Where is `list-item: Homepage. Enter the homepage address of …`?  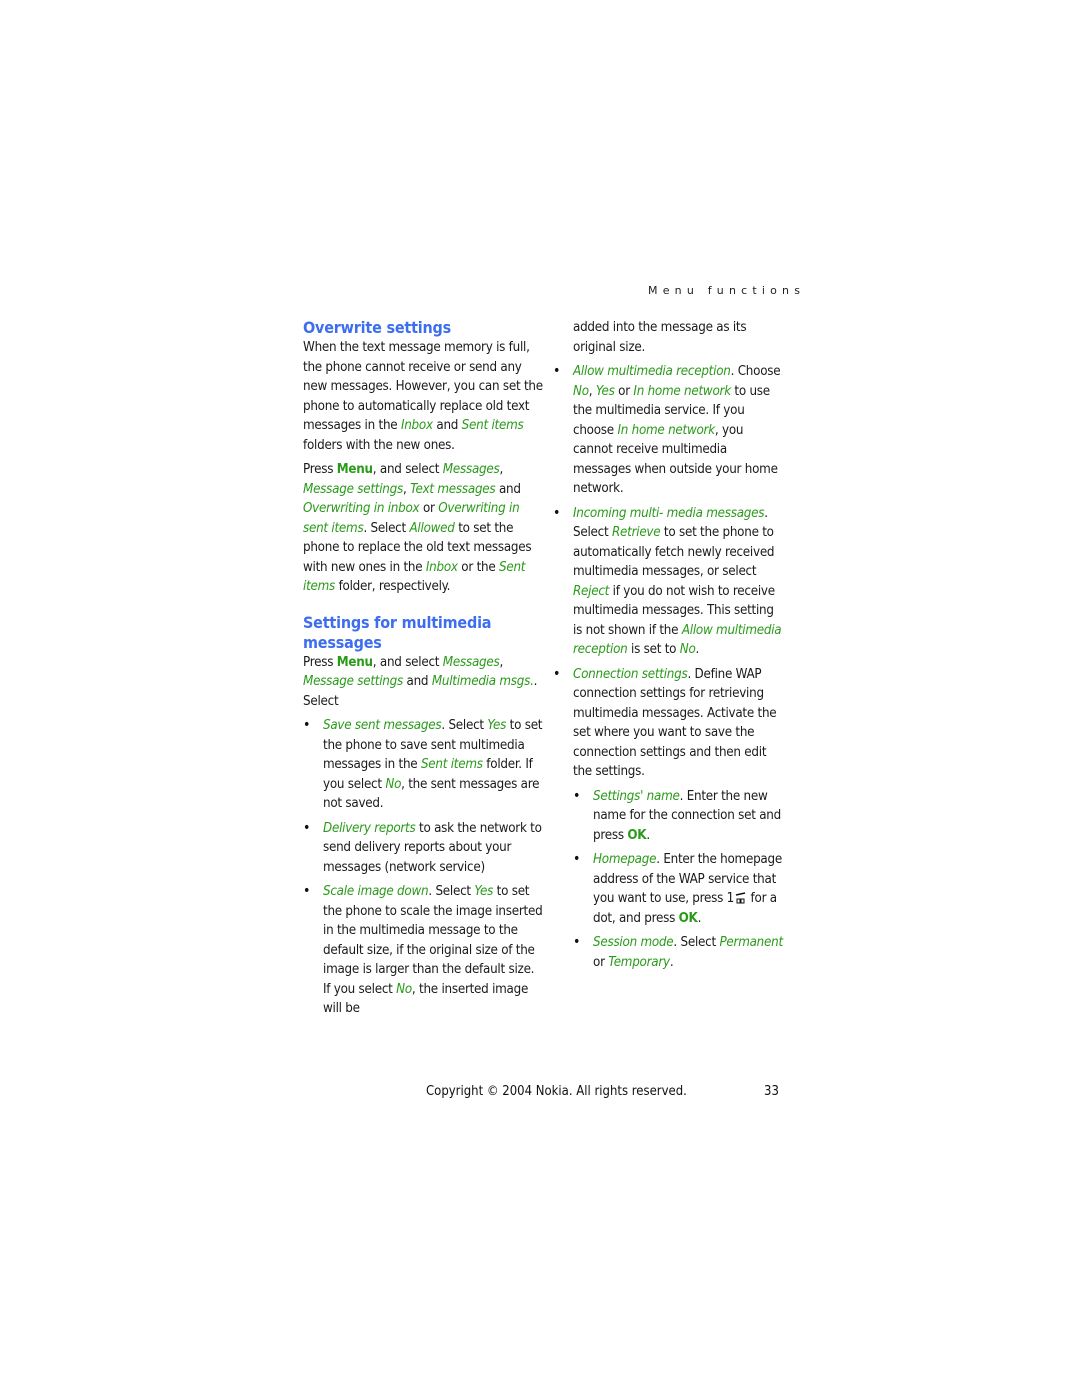 list-item: Homepage. Enter the homepage address of … is located at coordinates (678, 889).